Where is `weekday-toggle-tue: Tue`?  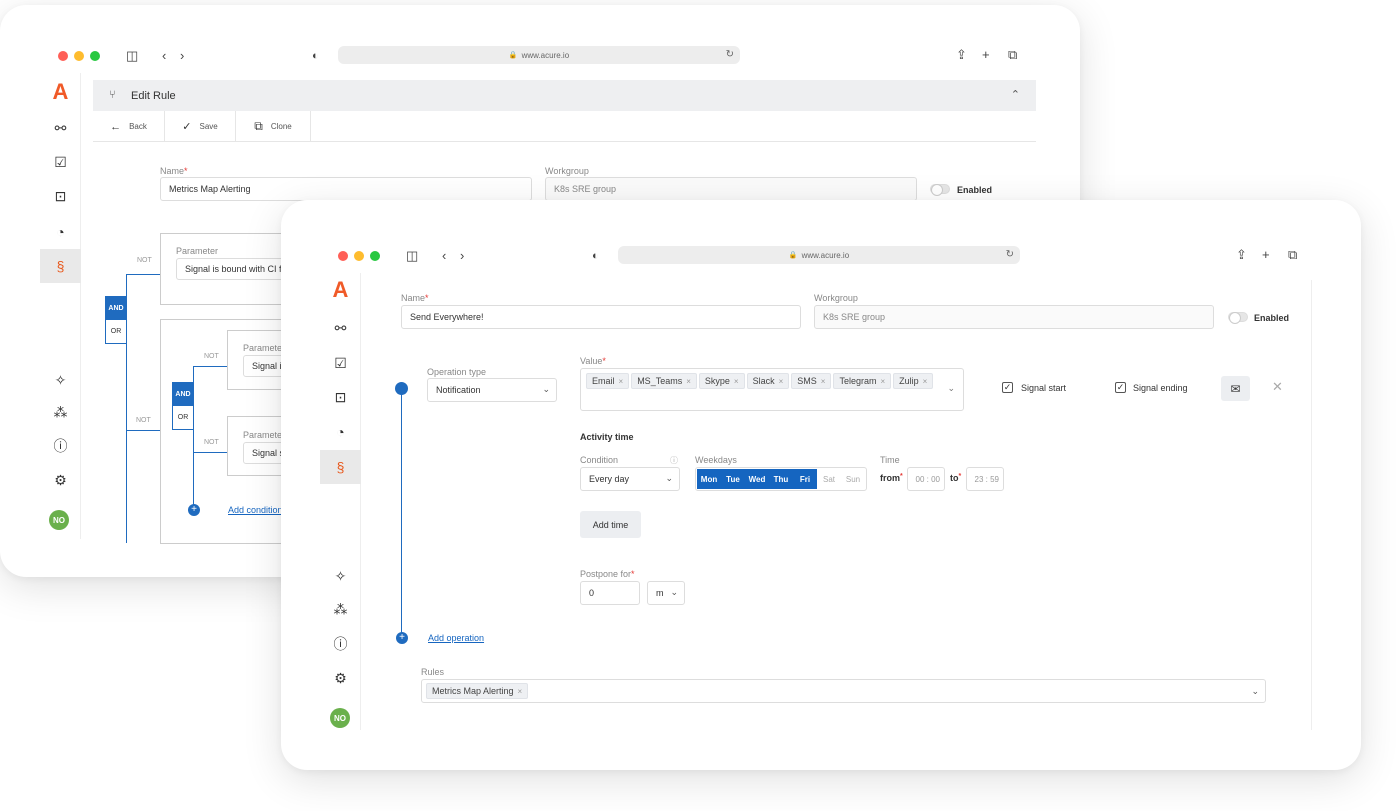 weekday-toggle-tue: Tue is located at coordinates (733, 479).